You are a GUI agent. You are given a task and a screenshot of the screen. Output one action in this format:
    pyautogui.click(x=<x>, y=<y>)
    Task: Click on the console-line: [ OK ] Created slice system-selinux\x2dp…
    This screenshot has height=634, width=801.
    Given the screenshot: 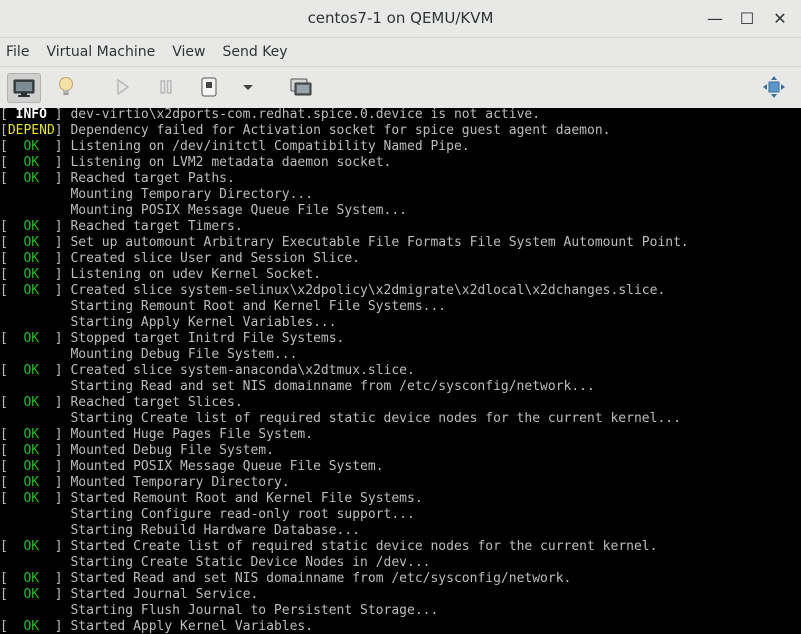 What is the action you would take?
    pyautogui.click(x=332, y=291)
    